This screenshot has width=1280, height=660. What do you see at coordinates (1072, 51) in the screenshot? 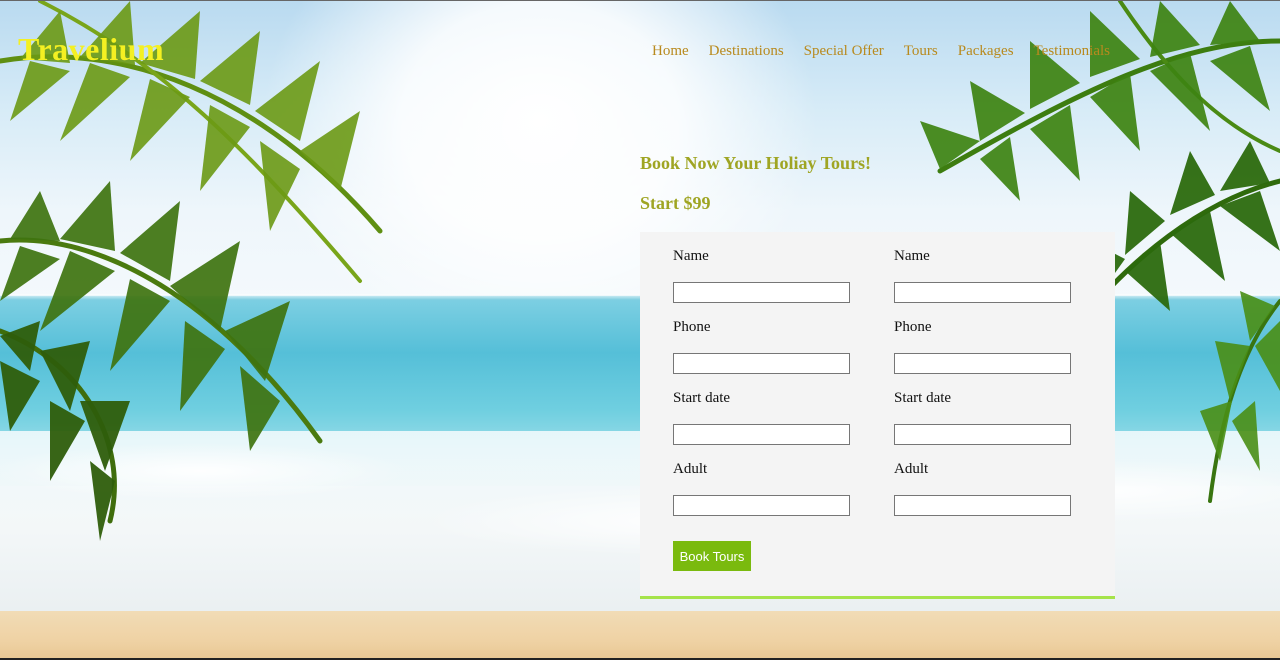
I see `nav-testimonials: Testimonials` at bounding box center [1072, 51].